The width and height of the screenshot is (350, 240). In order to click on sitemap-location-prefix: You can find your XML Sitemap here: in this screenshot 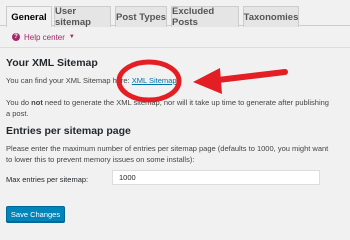, I will do `click(69, 80)`.